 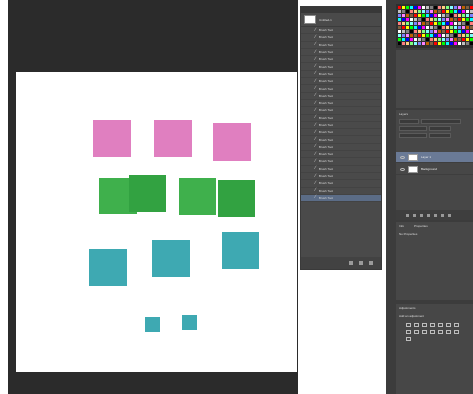 What do you see at coordinates (440, 325) in the screenshot?
I see `vibrance-icon` at bounding box center [440, 325].